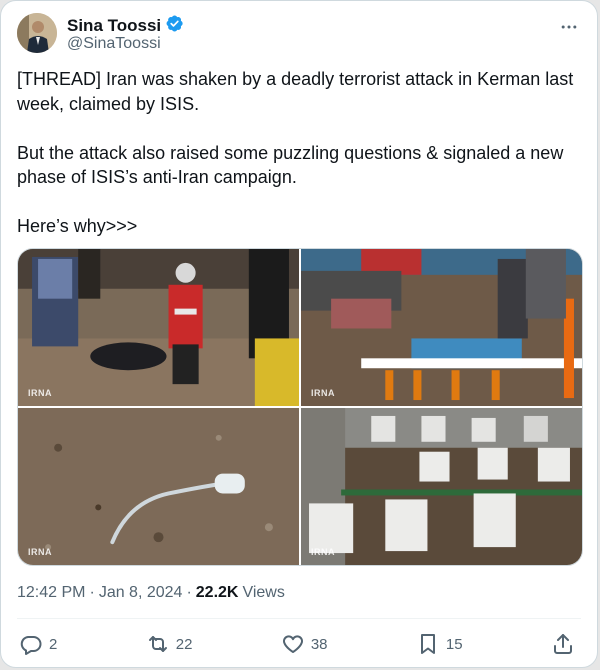 This screenshot has width=600, height=670. I want to click on action-bar: 2 22 38 15, so click(297, 644).